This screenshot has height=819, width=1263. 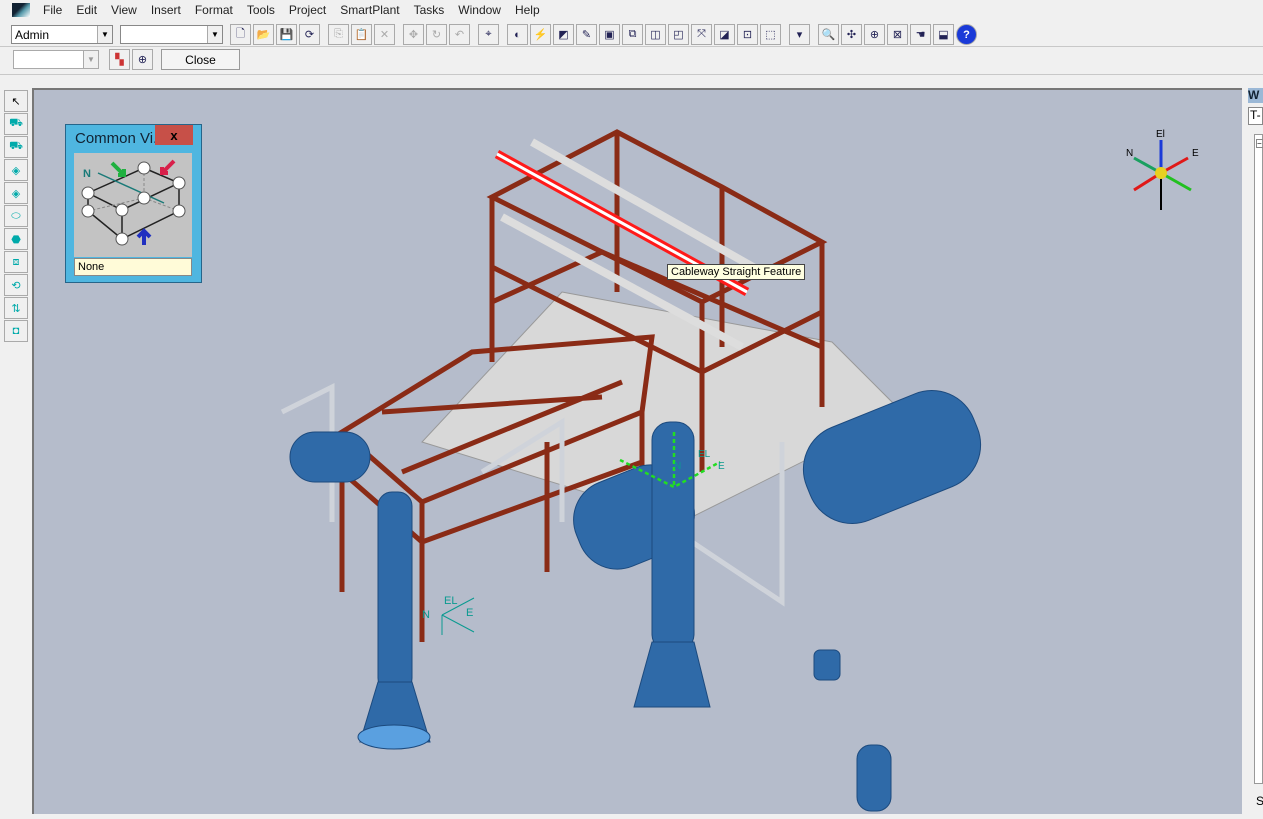 What do you see at coordinates (1259, 801) in the screenshot?
I see `panel-status: S` at bounding box center [1259, 801].